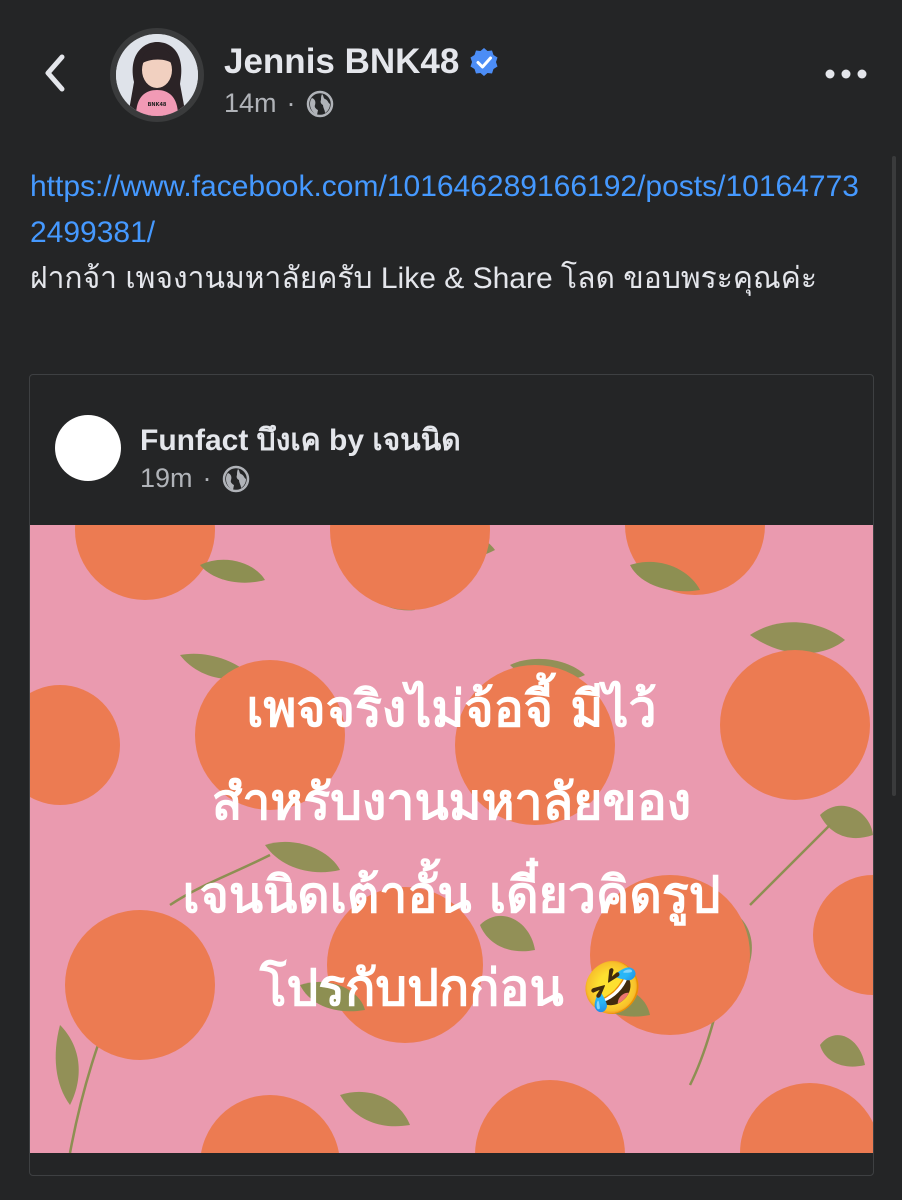 The image size is (902, 1200). What do you see at coordinates (342, 61) in the screenshot?
I see `author-name-text: Jennis BNK48` at bounding box center [342, 61].